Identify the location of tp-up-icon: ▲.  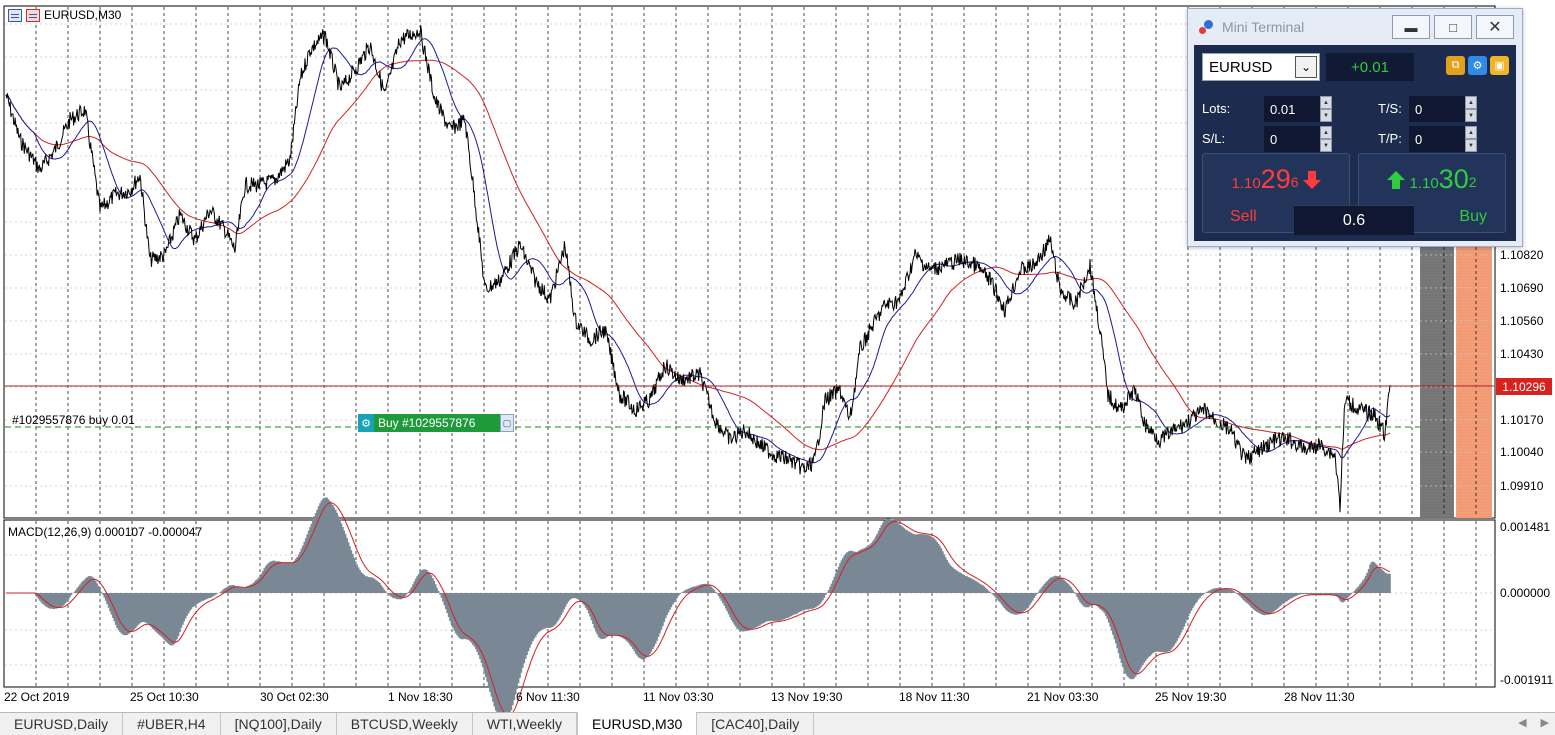
(1471, 132).